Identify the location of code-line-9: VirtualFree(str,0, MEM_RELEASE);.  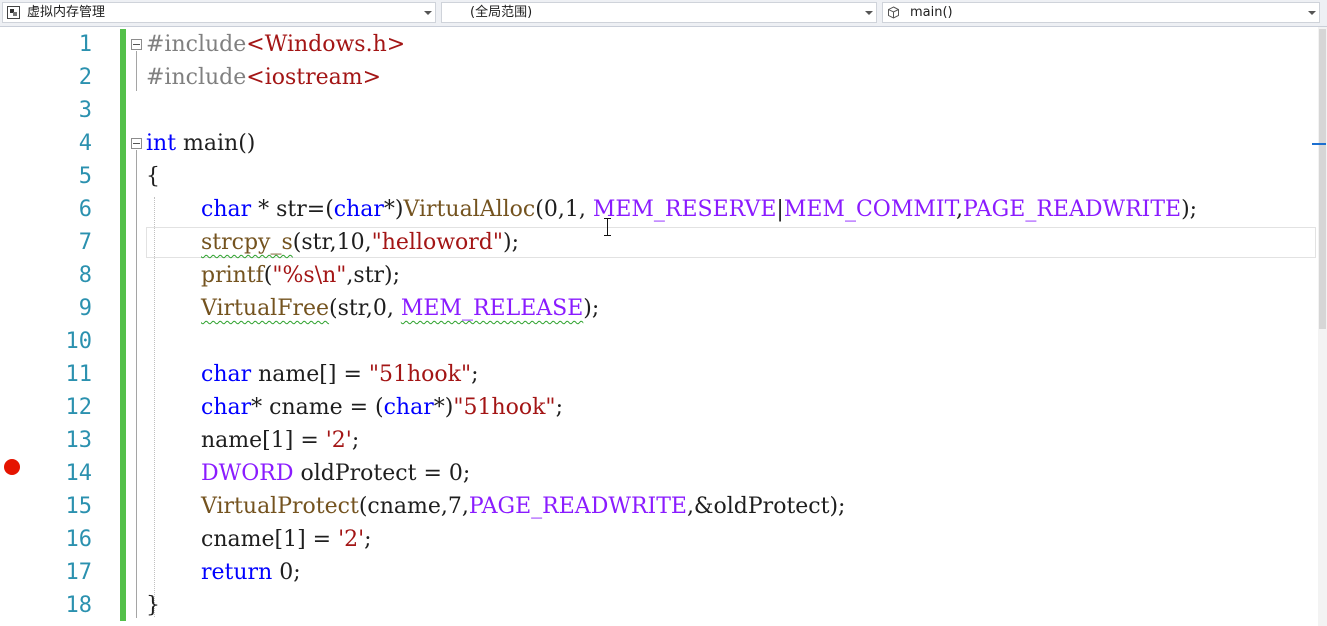
(400, 308).